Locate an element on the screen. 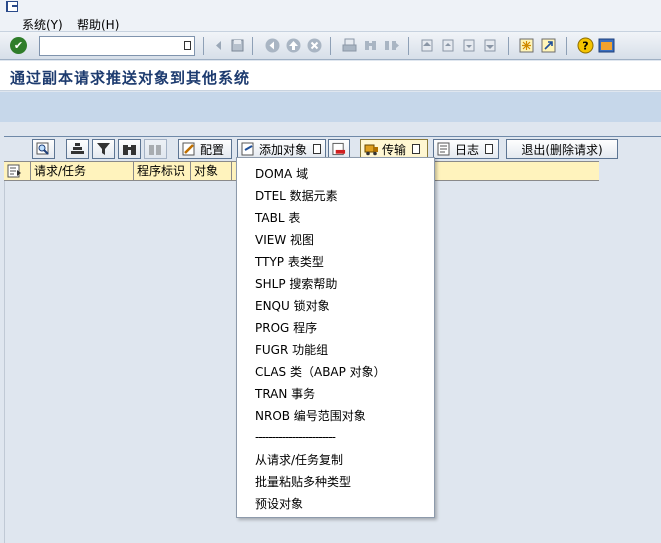 This screenshot has width=661, height=543. title-bar: 通过副本请求推送对象到其他系统 is located at coordinates (330, 76).